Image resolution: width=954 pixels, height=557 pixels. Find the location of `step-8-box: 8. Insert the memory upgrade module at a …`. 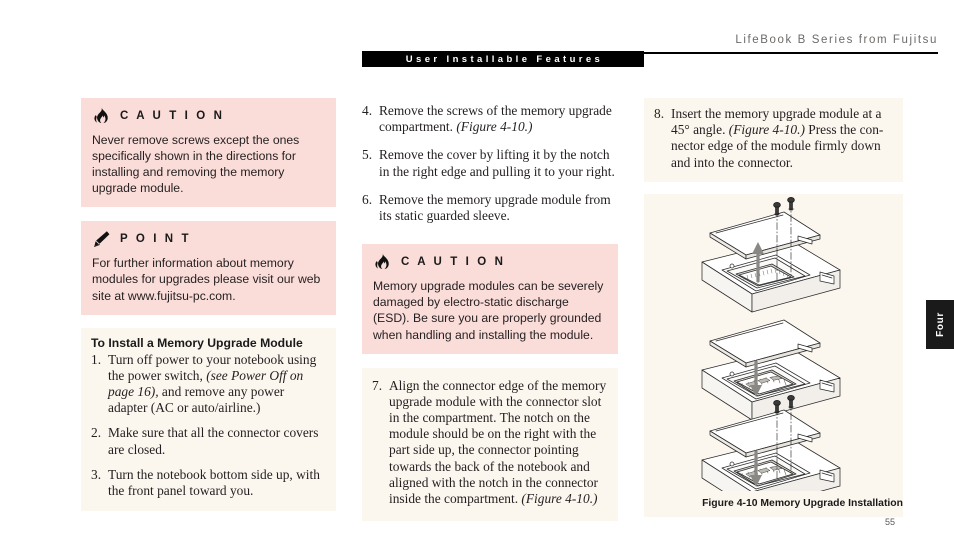

step-8-box: 8. Insert the memory upgrade module at a … is located at coordinates (773, 140).